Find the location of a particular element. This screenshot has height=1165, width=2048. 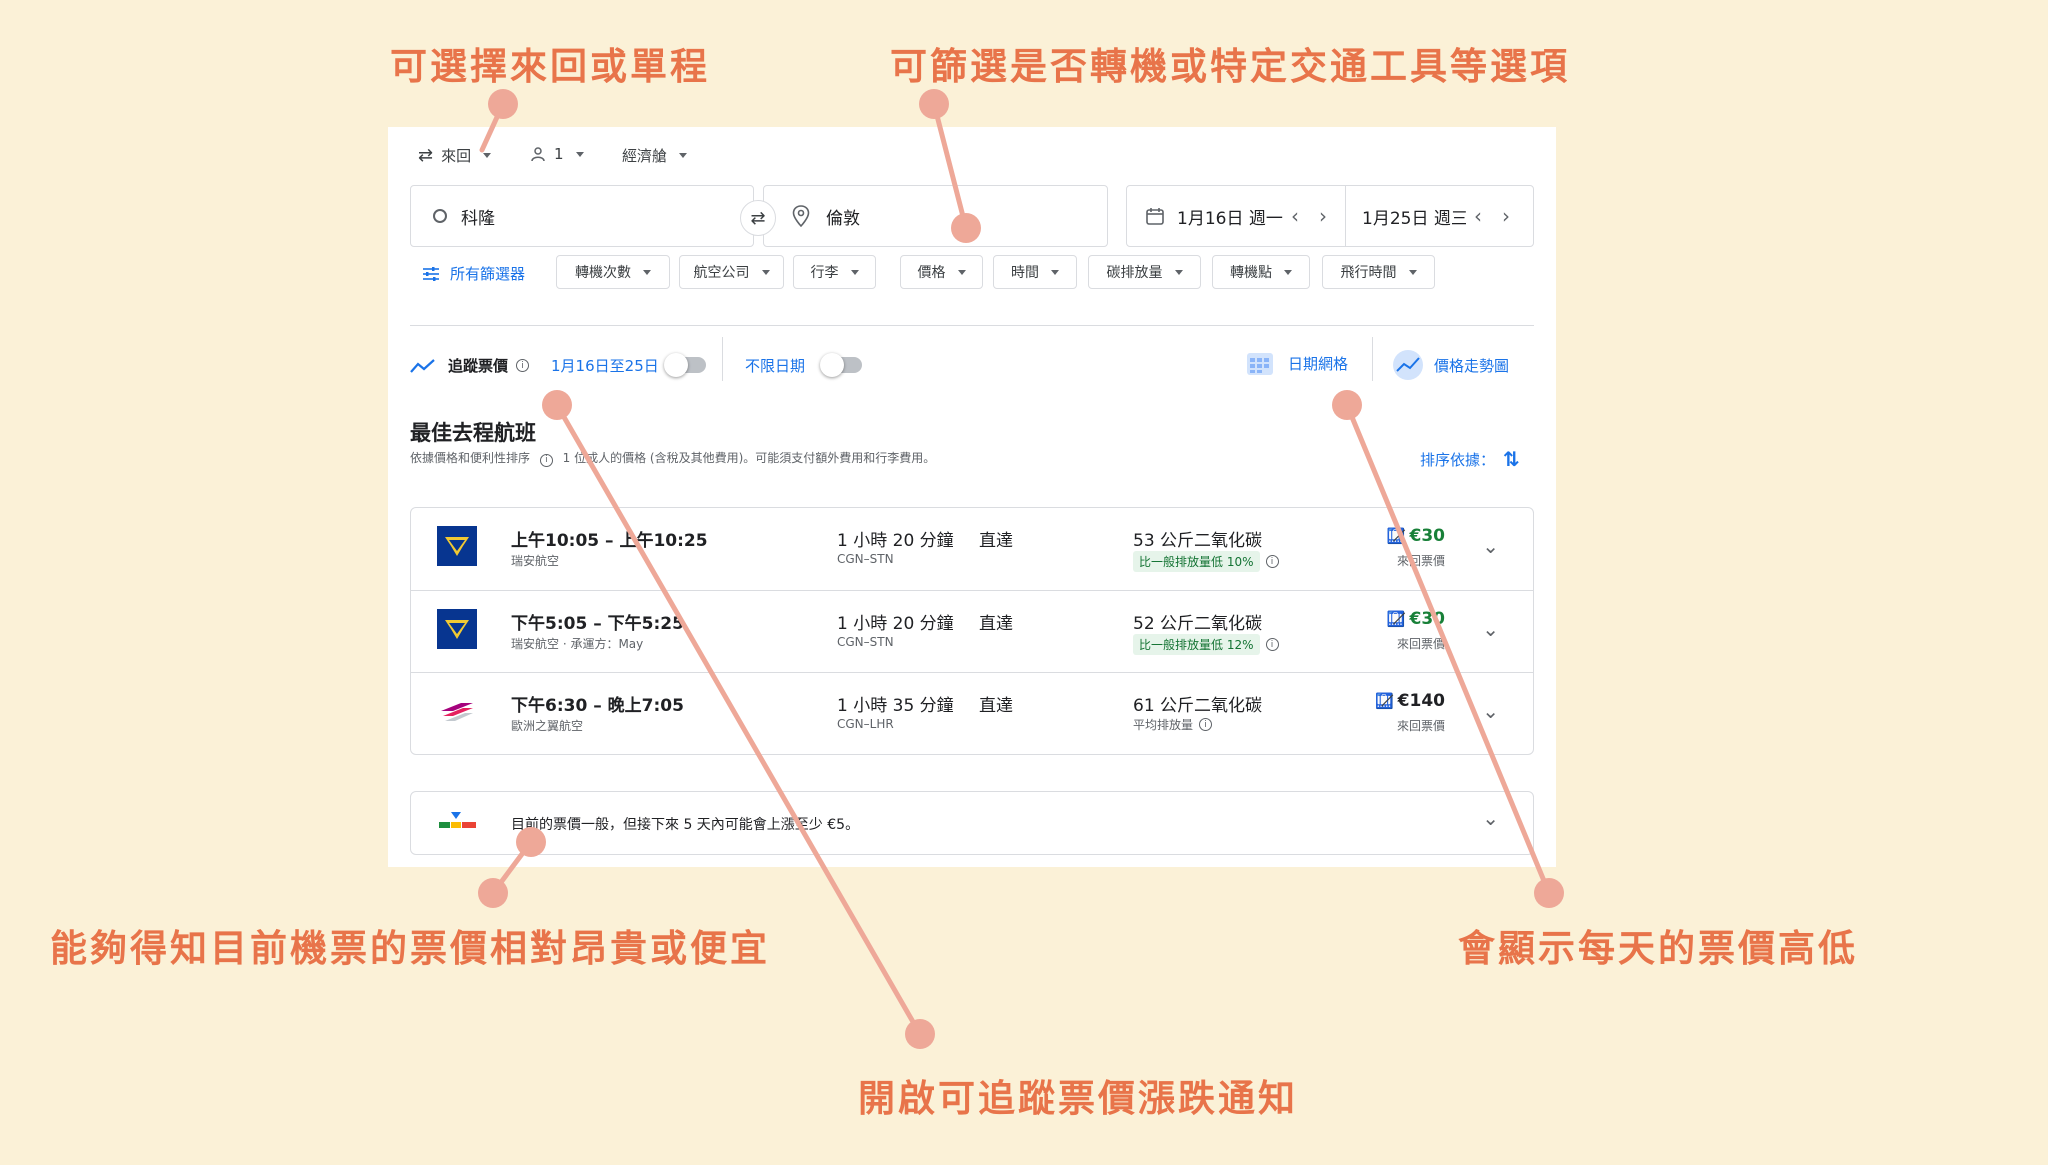

filter-chip-stops: 轉機次數 is located at coordinates (613, 272).